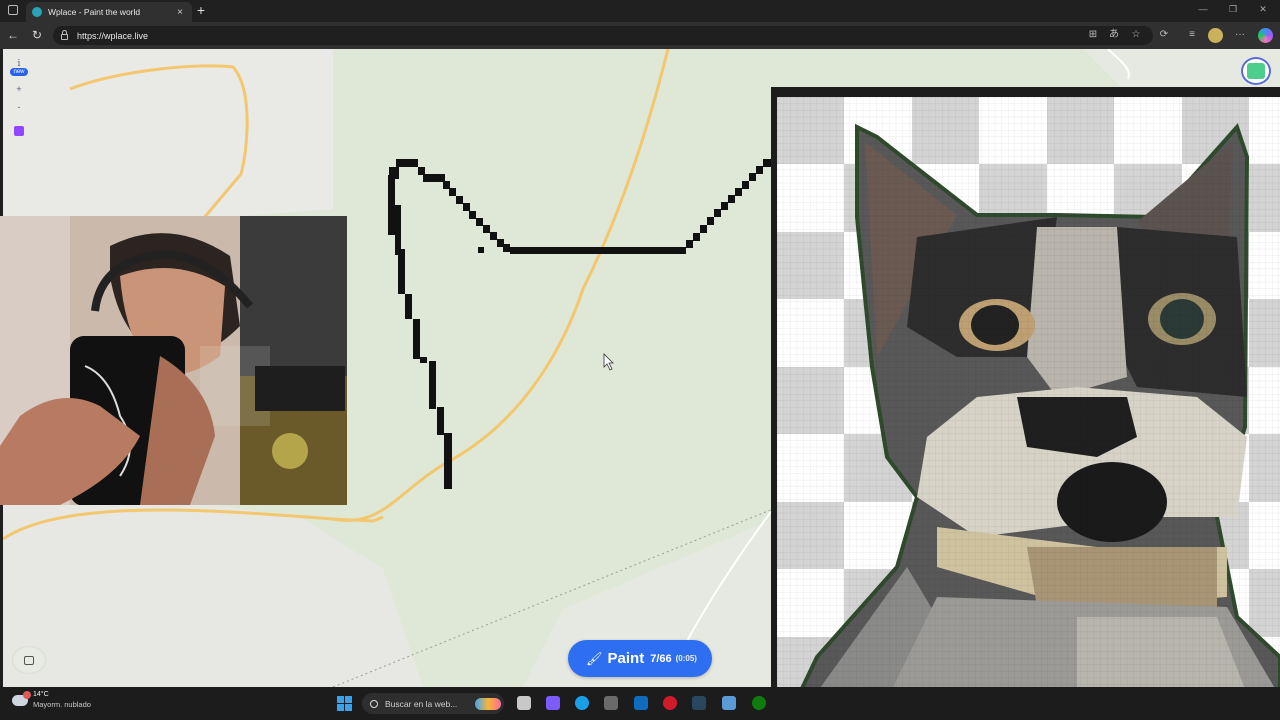 Image resolution: width=1280 pixels, height=720 pixels. Describe the element at coordinates (670, 703) in the screenshot. I see `opera-icon` at that location.